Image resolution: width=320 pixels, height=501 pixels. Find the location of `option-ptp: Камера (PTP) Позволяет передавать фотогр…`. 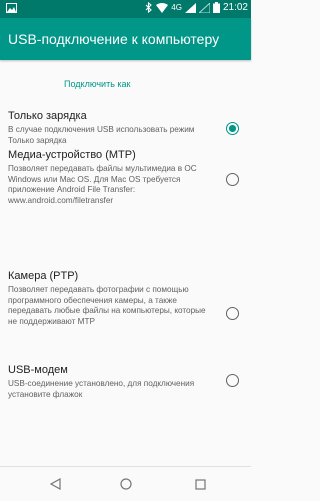

option-ptp: Камера (PTP) Позволяет передавать фотогр… is located at coordinates (125, 305).